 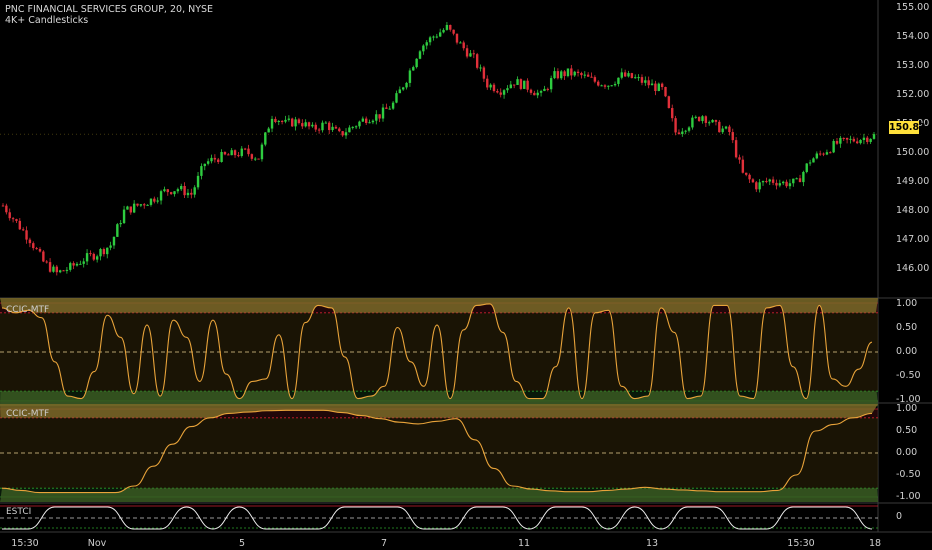 I want to click on indicator-title: 4K+ Candlesticks, so click(x=47, y=20).